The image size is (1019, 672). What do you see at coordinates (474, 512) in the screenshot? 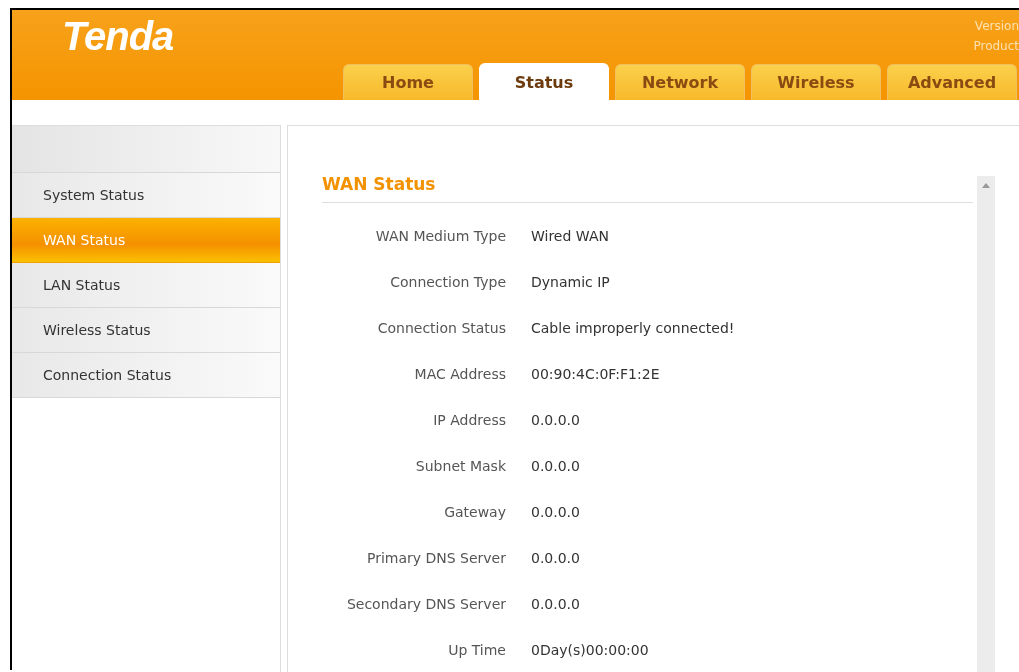
I see `field-label: Gateway` at bounding box center [474, 512].